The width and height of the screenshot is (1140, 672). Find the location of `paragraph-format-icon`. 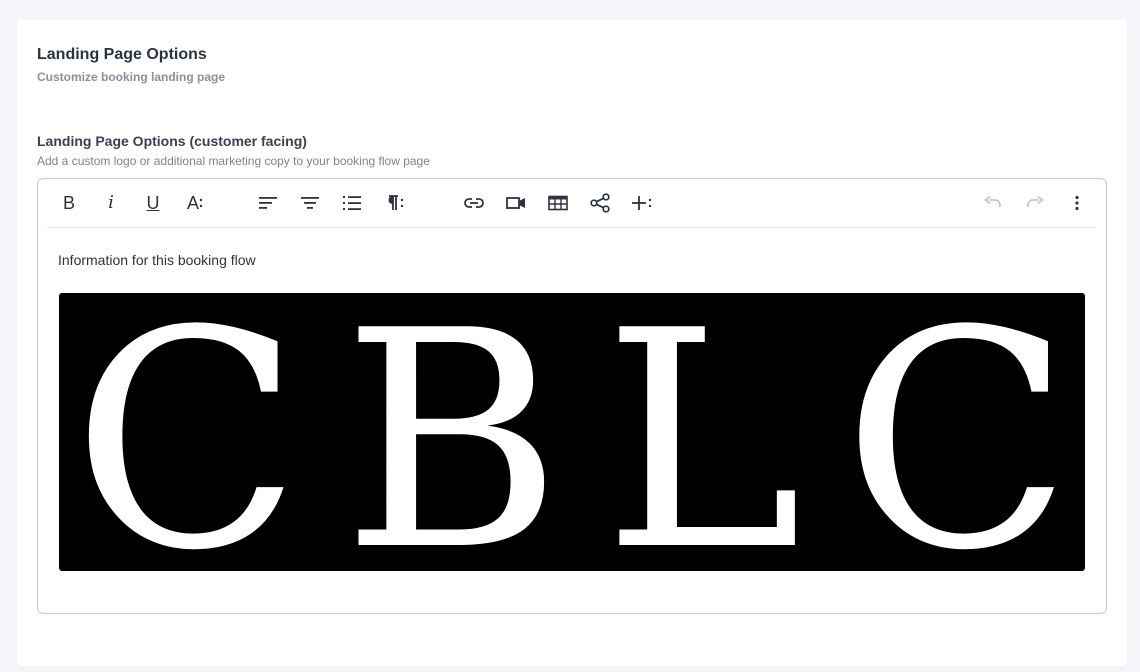

paragraph-format-icon is located at coordinates (396, 202).